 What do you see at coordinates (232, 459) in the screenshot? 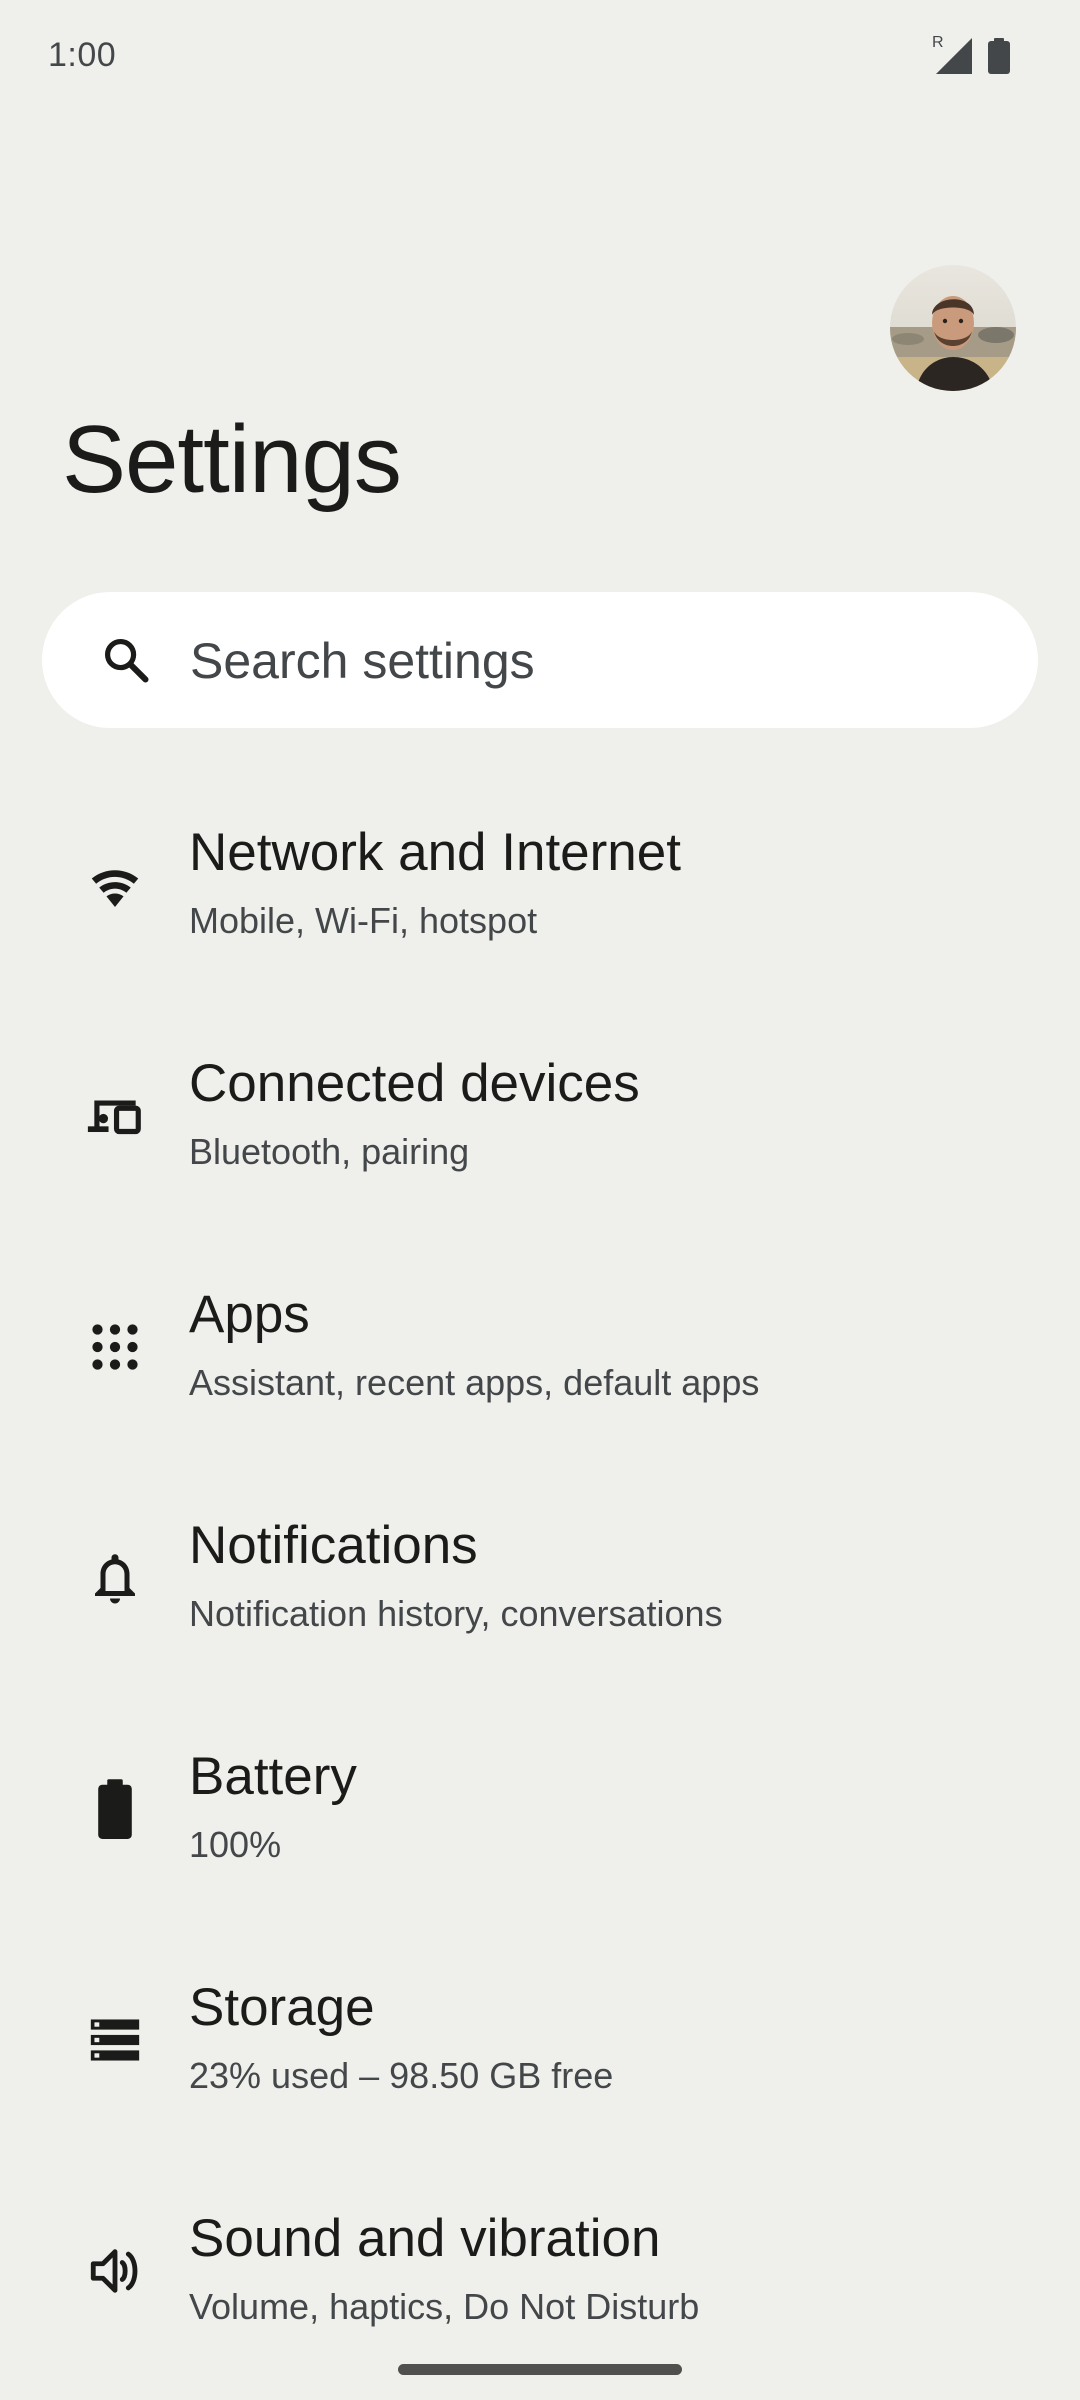
I see `page-title: Settings` at bounding box center [232, 459].